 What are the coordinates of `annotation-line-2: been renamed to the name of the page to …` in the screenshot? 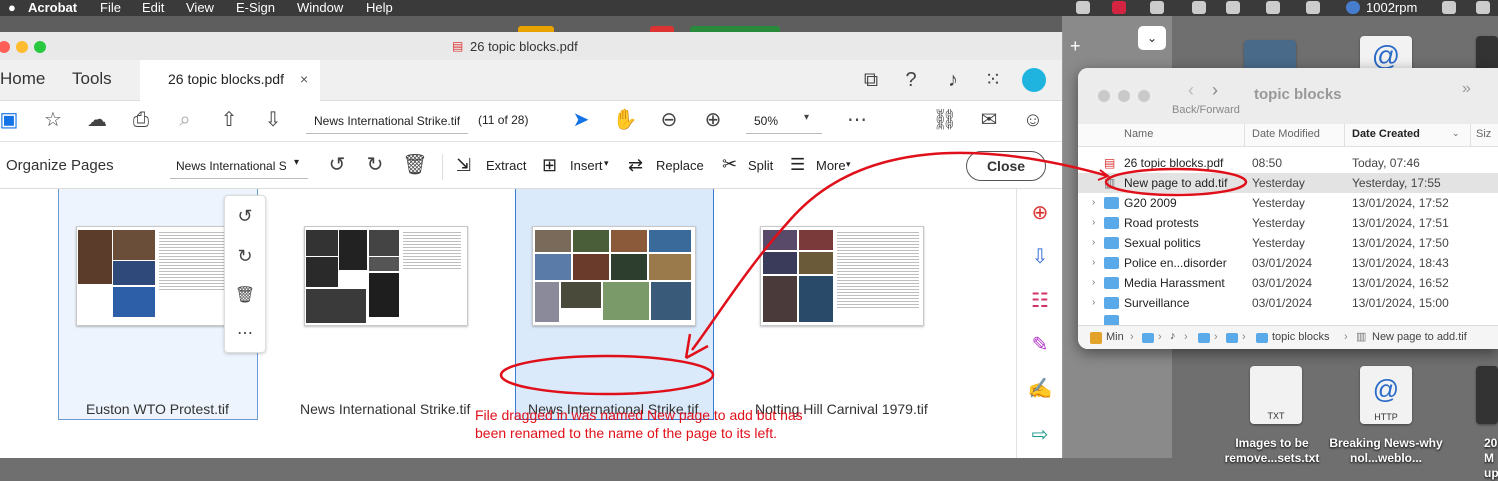 It's located at (626, 433).